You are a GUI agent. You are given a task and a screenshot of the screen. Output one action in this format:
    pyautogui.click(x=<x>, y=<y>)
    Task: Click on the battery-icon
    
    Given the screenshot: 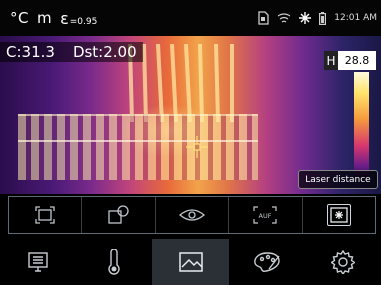 What is the action you would take?
    pyautogui.click(x=323, y=18)
    